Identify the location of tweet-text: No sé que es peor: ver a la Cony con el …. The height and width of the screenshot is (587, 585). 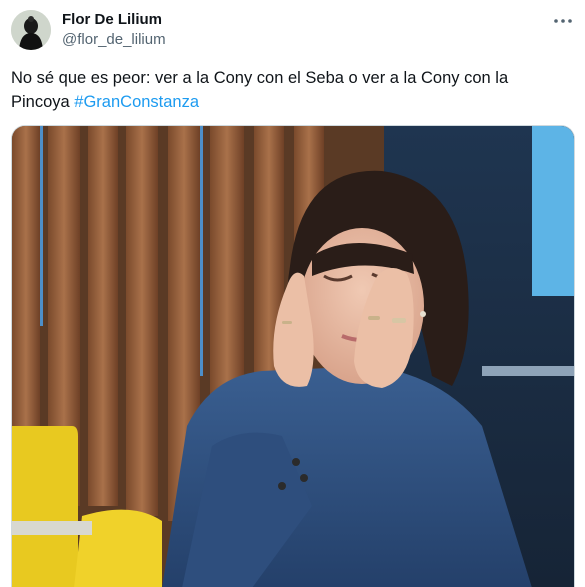
(291, 90).